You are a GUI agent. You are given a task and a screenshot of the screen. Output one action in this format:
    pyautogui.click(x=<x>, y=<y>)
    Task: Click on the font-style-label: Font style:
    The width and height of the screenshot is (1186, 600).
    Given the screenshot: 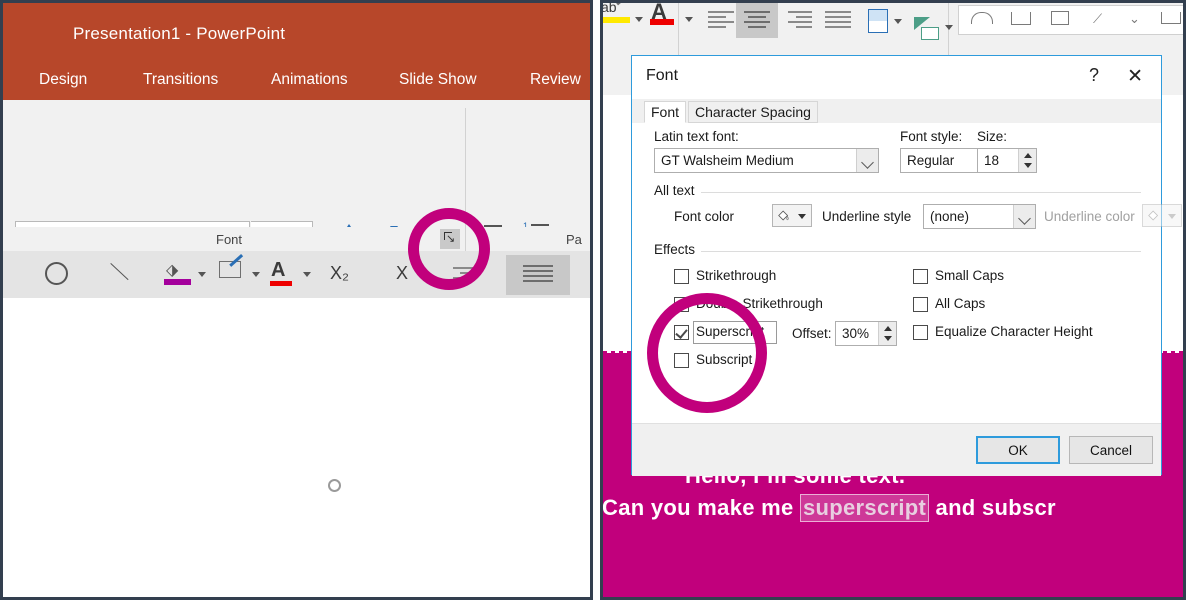 What is the action you would take?
    pyautogui.click(x=931, y=136)
    